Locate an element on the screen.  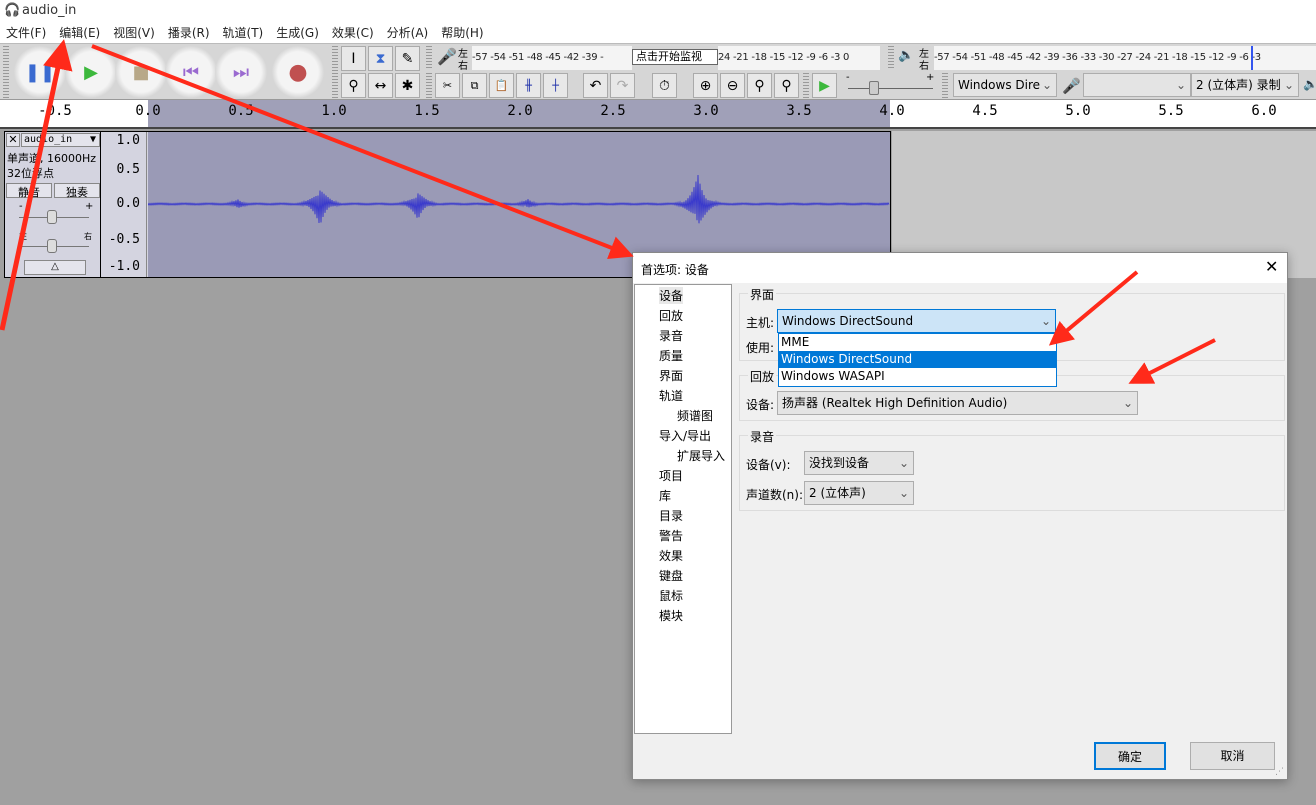
recording-device-combo: ⌄ is located at coordinates (1137, 85).